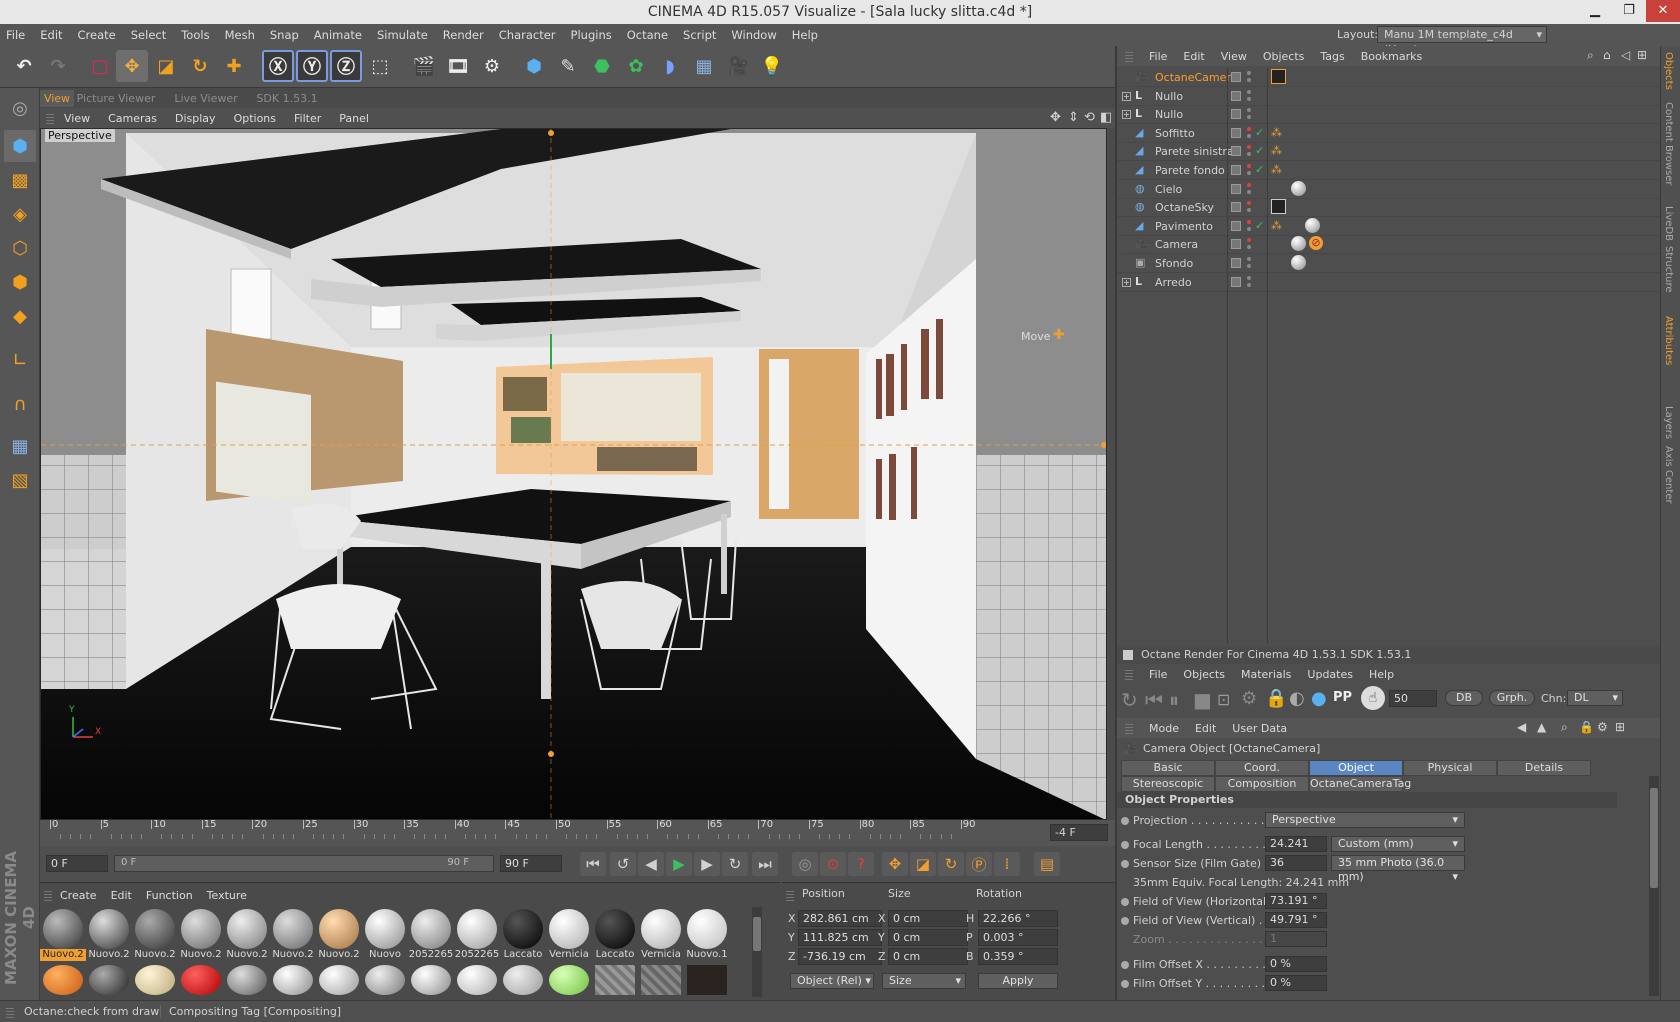  I want to click on minimize-icon: ▁, so click(1595, 11).